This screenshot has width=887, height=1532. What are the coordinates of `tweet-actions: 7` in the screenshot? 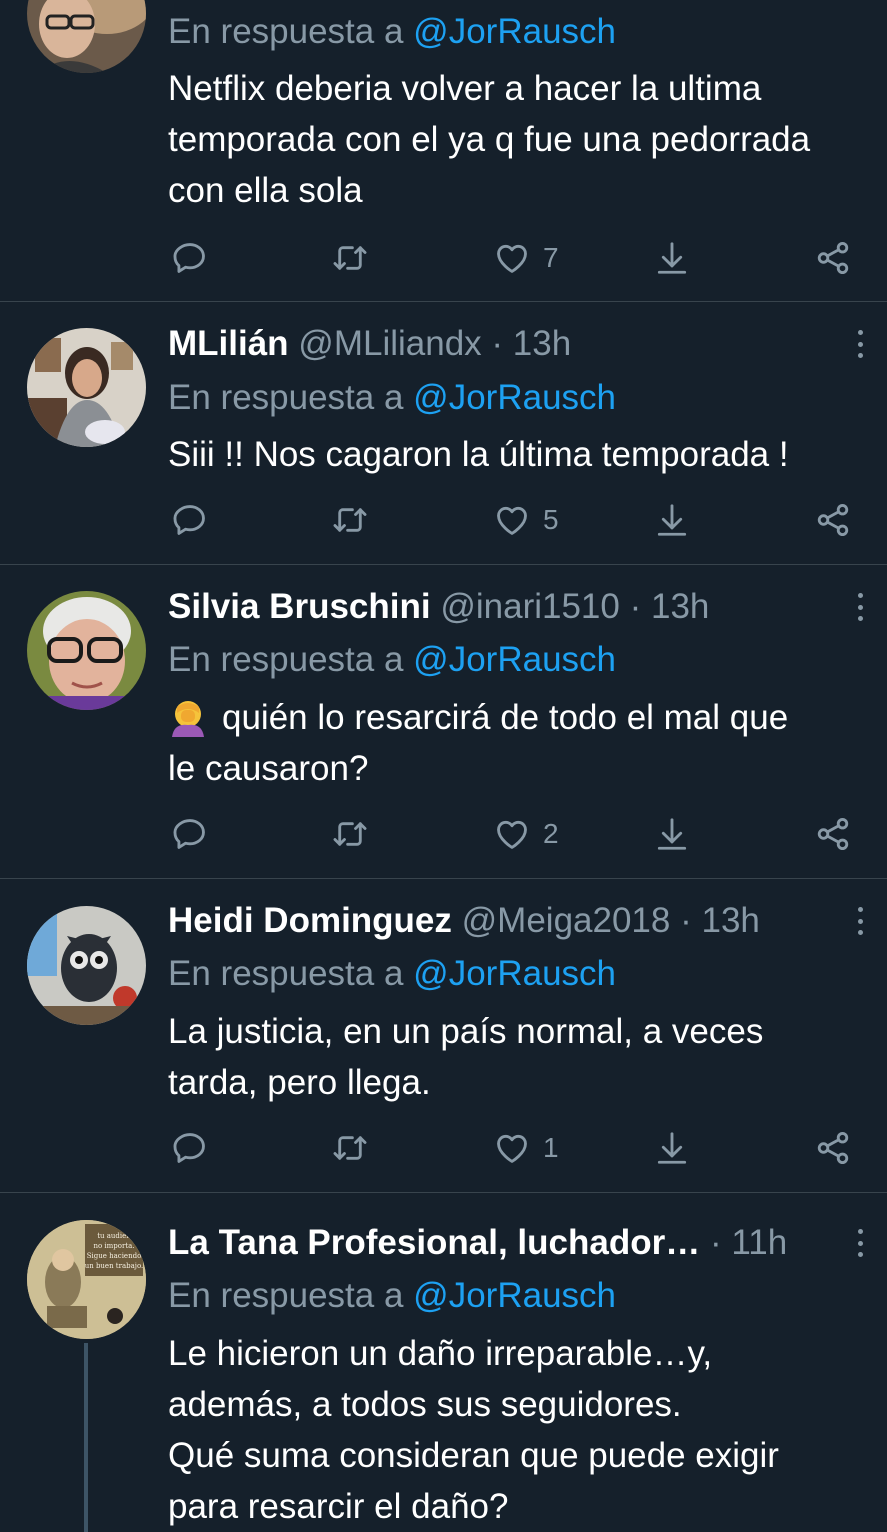 It's located at (513, 258).